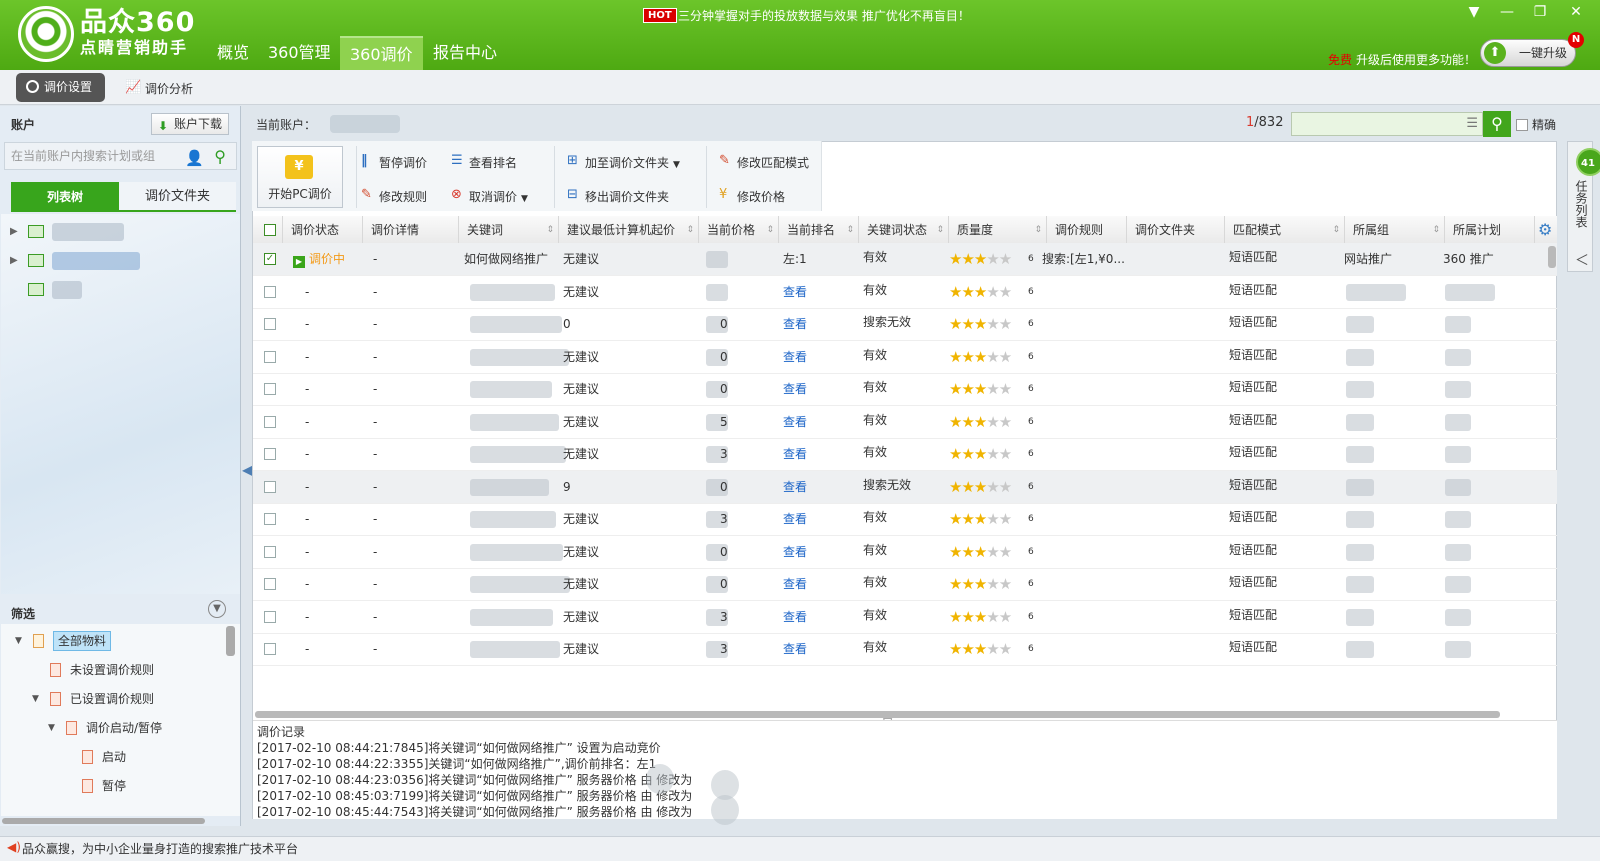  What do you see at coordinates (509, 230) in the screenshot?
I see `col-keyword: 关键词 ⇕` at bounding box center [509, 230].